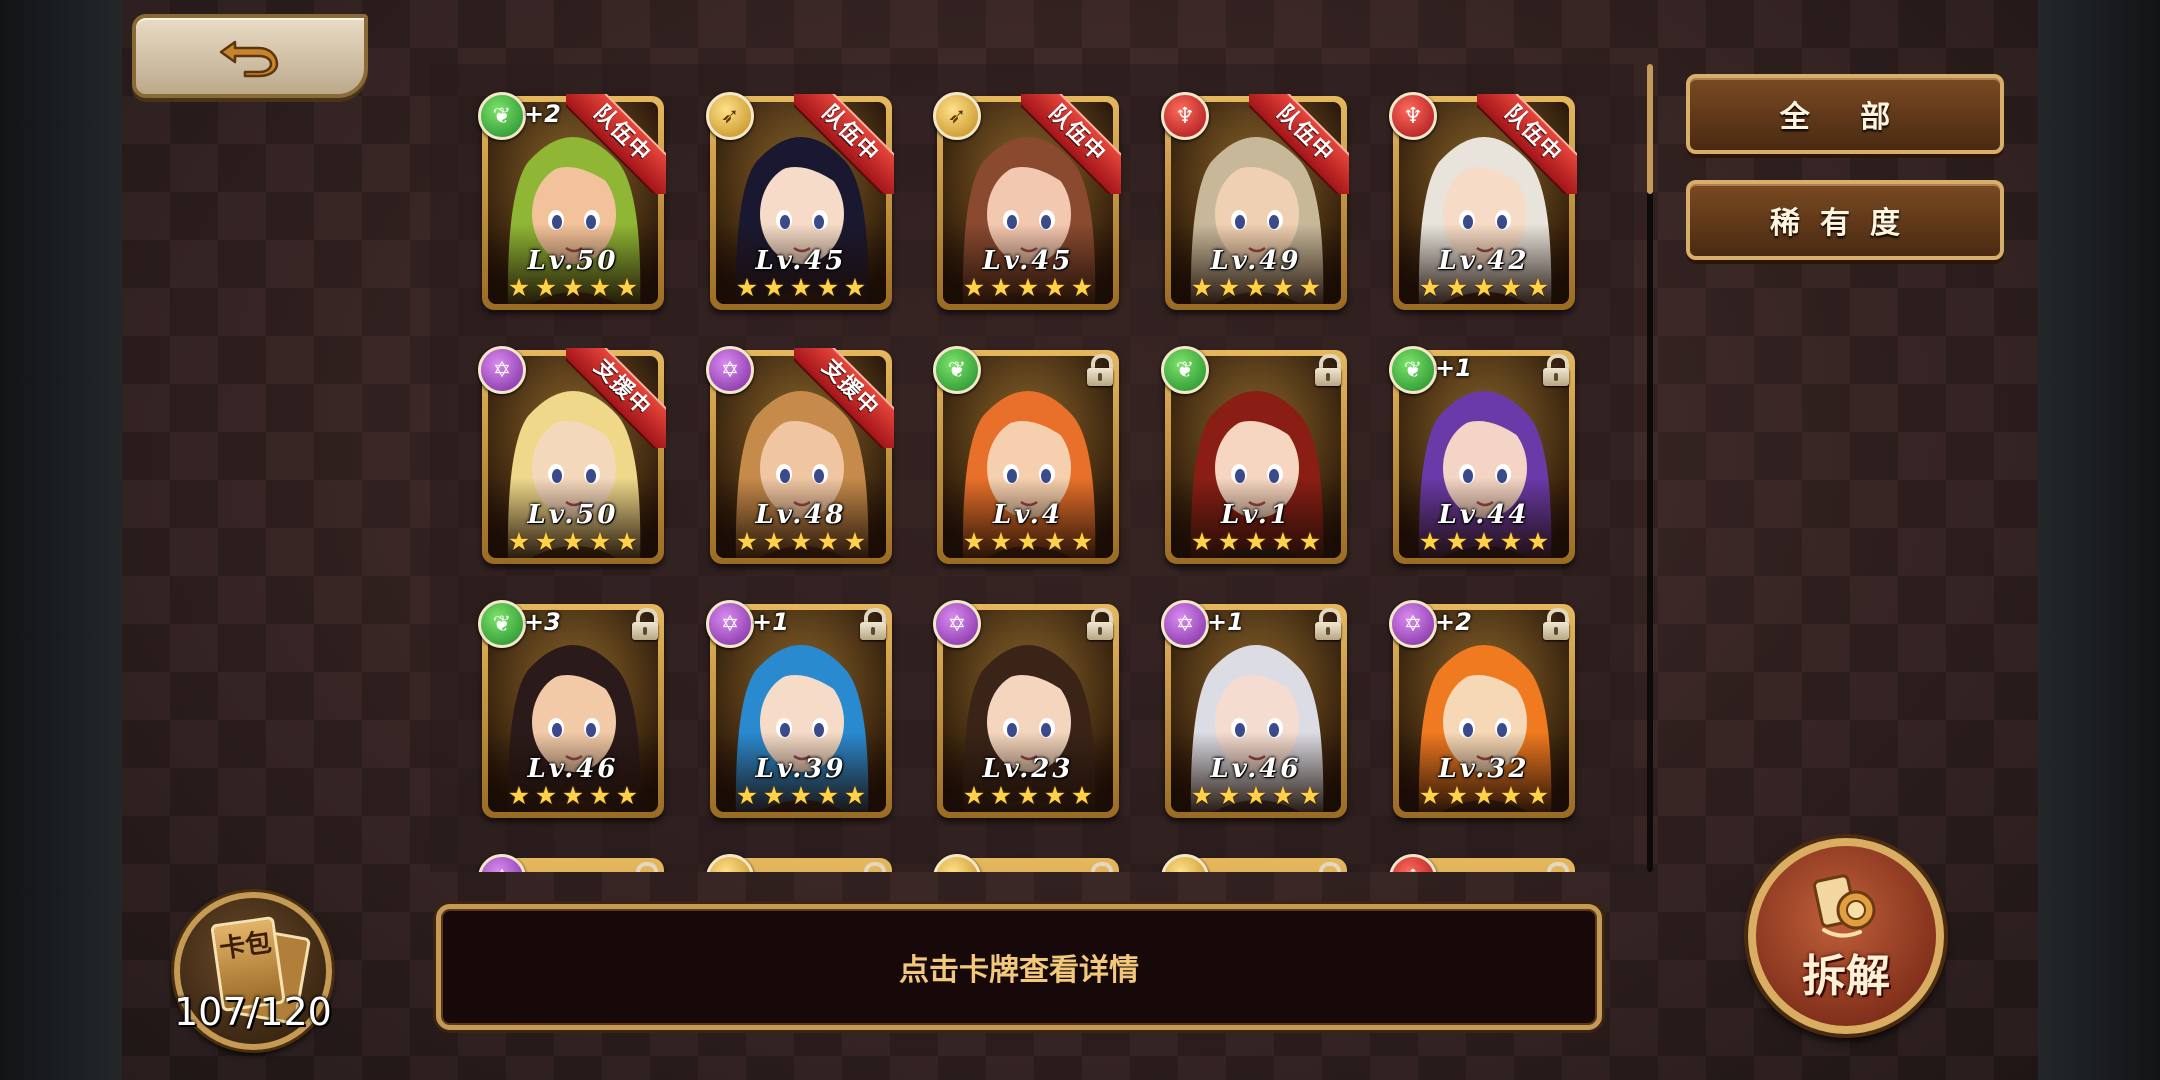  I want to click on character-card: Lv.4 ★ ★ ★ ★ ★ ❦, so click(1026, 455).